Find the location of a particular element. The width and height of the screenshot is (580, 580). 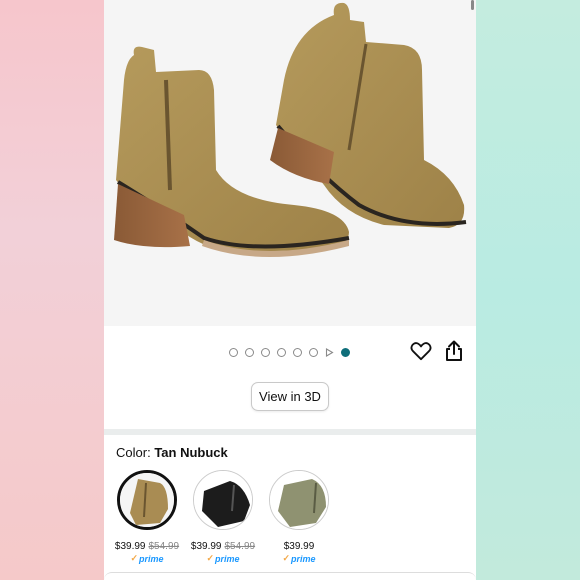

swatch-tan: $39.99 $54.99 ✓ prime is located at coordinates (147, 517).